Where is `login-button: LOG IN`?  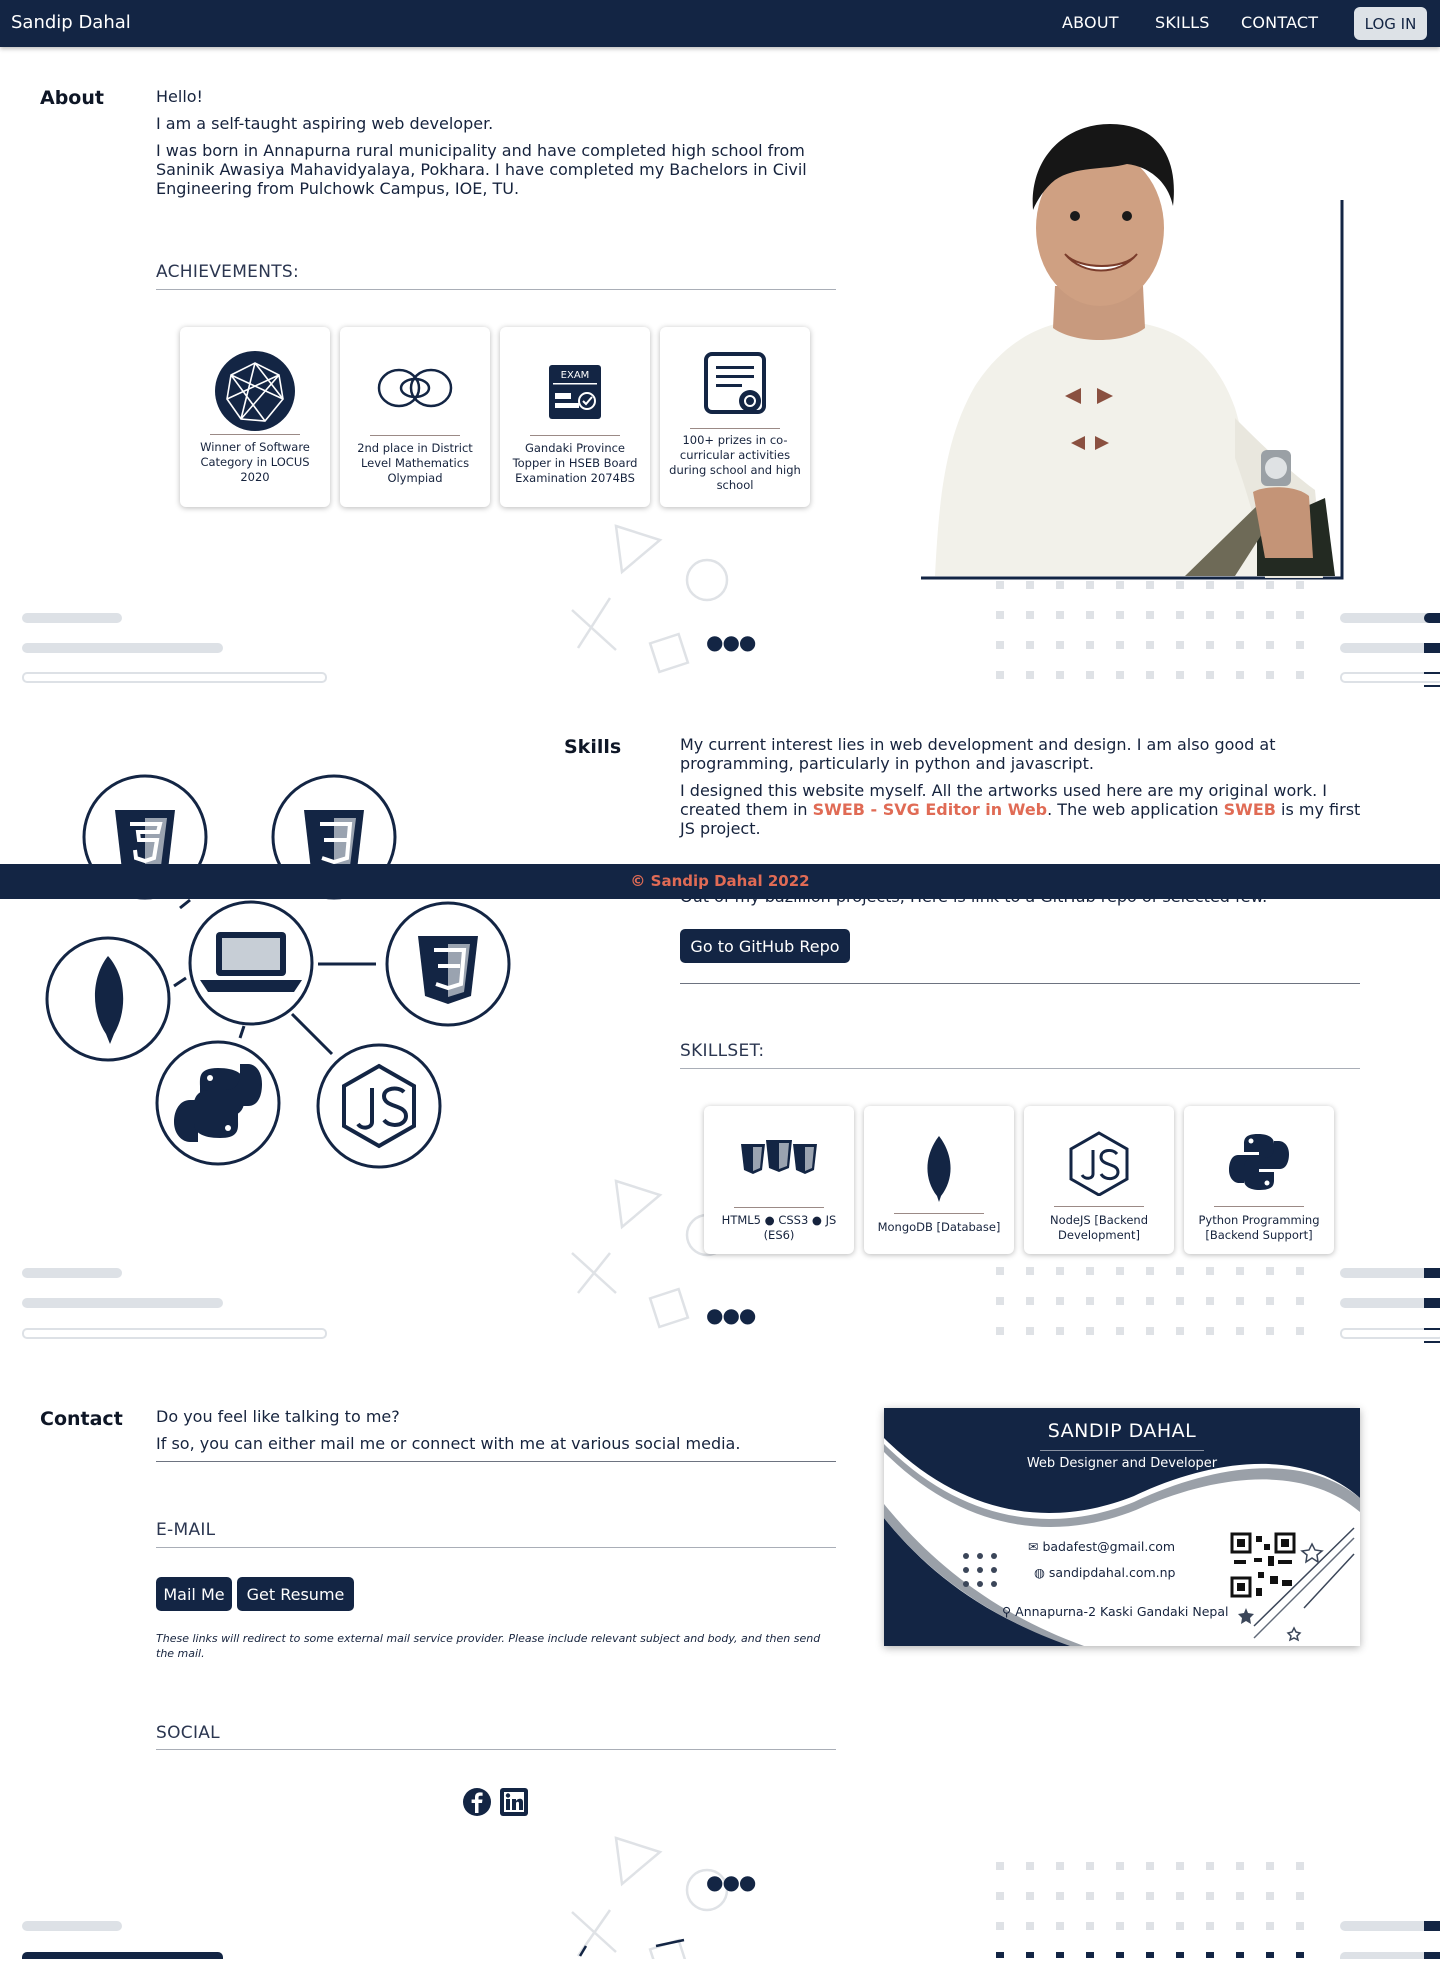
login-button: LOG IN is located at coordinates (1390, 23).